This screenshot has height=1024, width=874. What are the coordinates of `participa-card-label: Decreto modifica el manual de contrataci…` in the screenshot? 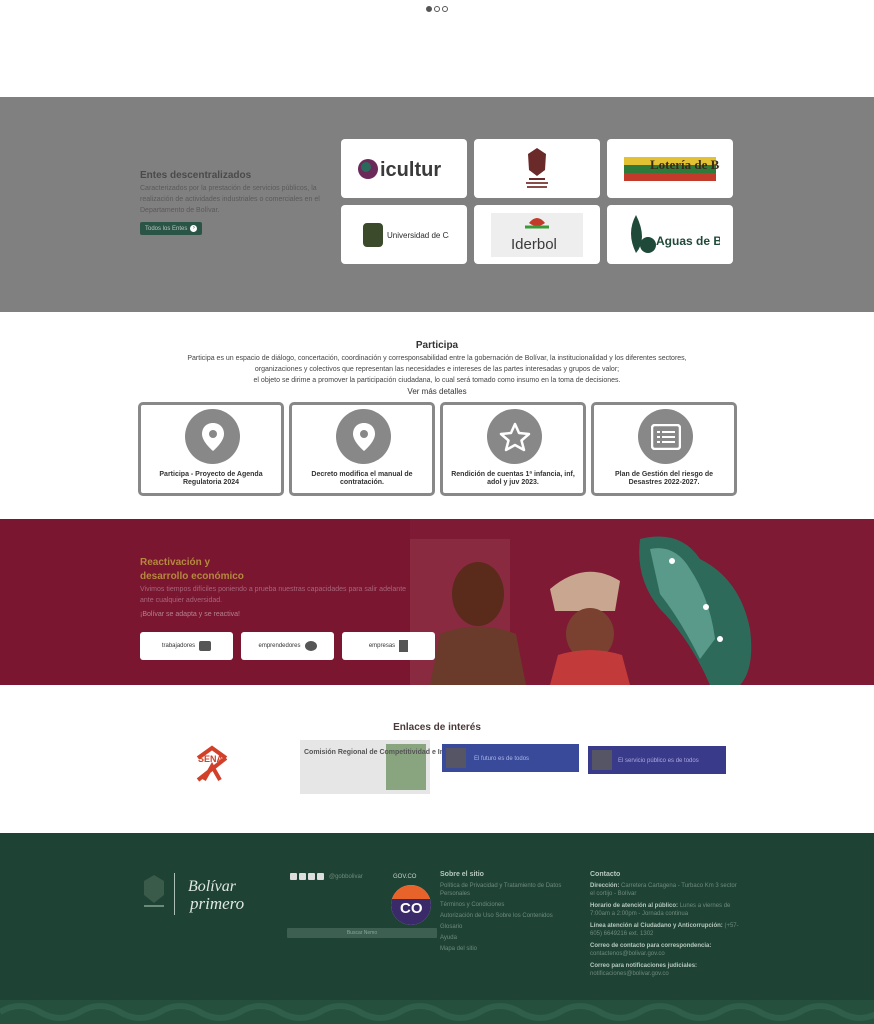 It's located at (362, 478).